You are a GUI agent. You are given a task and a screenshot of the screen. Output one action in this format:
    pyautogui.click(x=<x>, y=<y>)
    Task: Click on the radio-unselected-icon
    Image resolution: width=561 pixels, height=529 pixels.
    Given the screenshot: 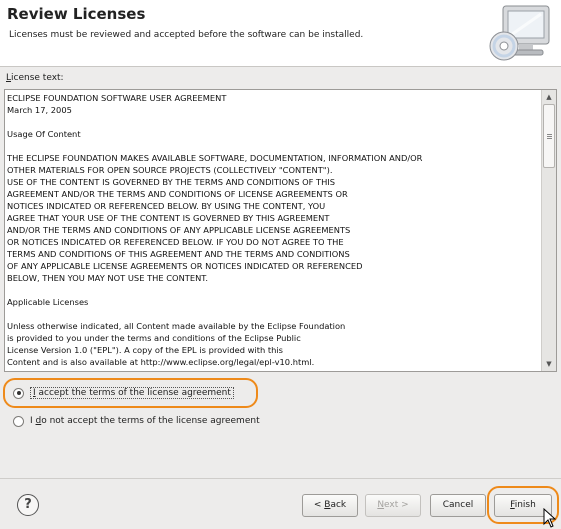 What is the action you would take?
    pyautogui.click(x=18, y=421)
    